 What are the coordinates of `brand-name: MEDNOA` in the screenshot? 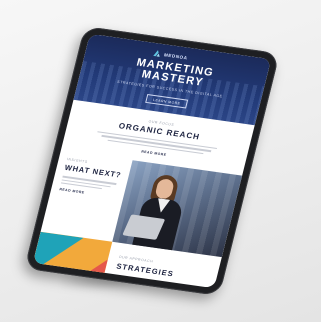 It's located at (176, 55).